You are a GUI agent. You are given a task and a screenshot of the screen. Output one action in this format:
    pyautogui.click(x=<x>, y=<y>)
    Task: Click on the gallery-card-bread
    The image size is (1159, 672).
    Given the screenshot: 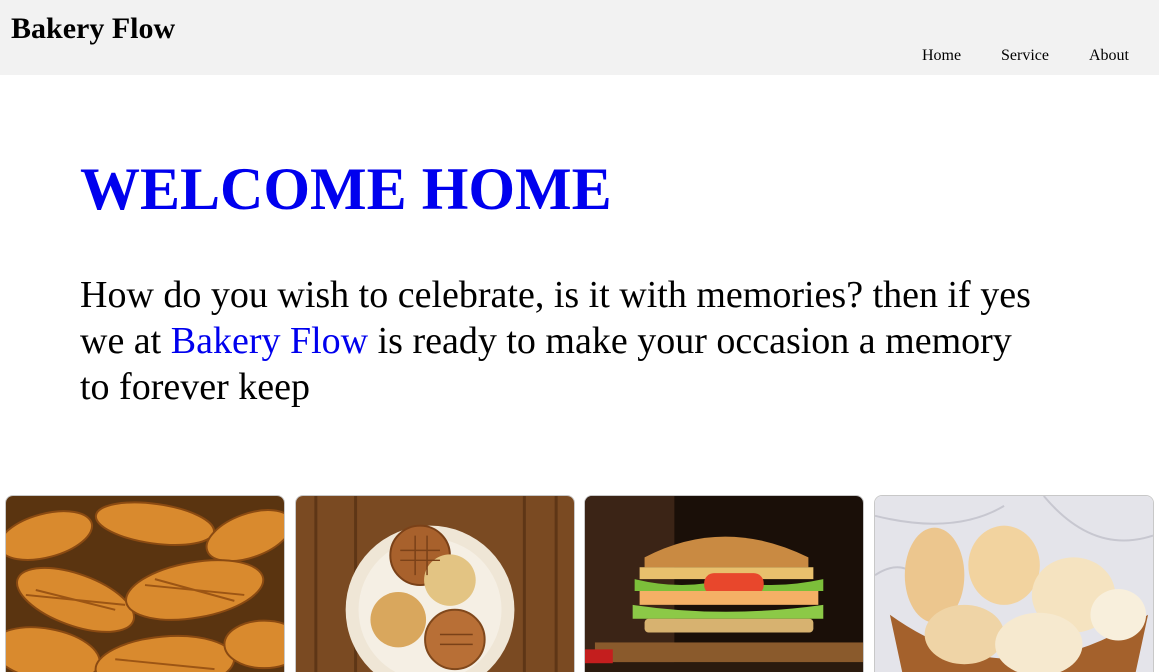 What is the action you would take?
    pyautogui.click(x=1014, y=583)
    